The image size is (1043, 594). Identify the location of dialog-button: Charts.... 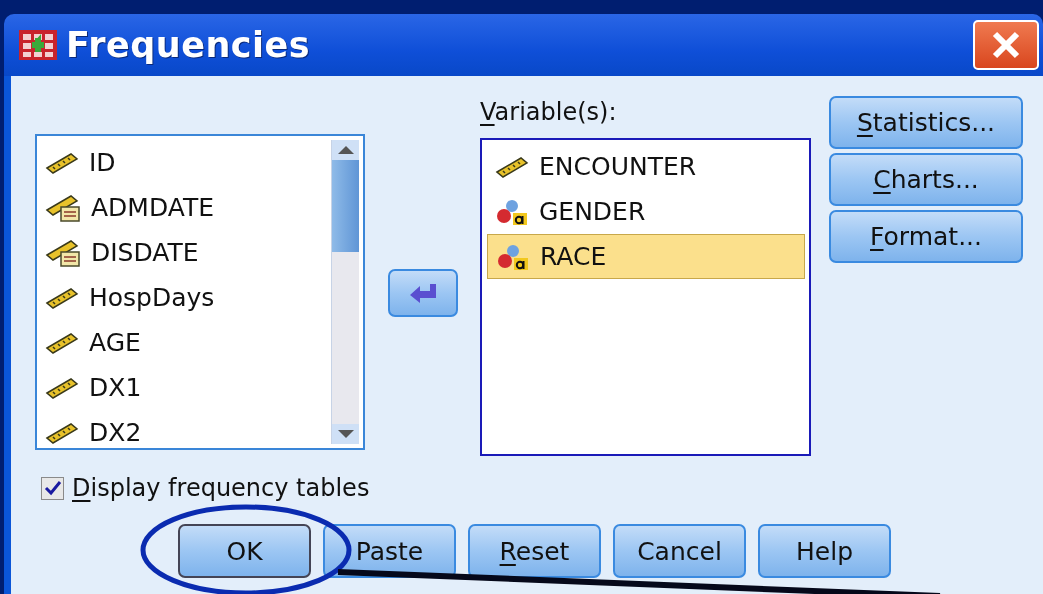
(926, 179).